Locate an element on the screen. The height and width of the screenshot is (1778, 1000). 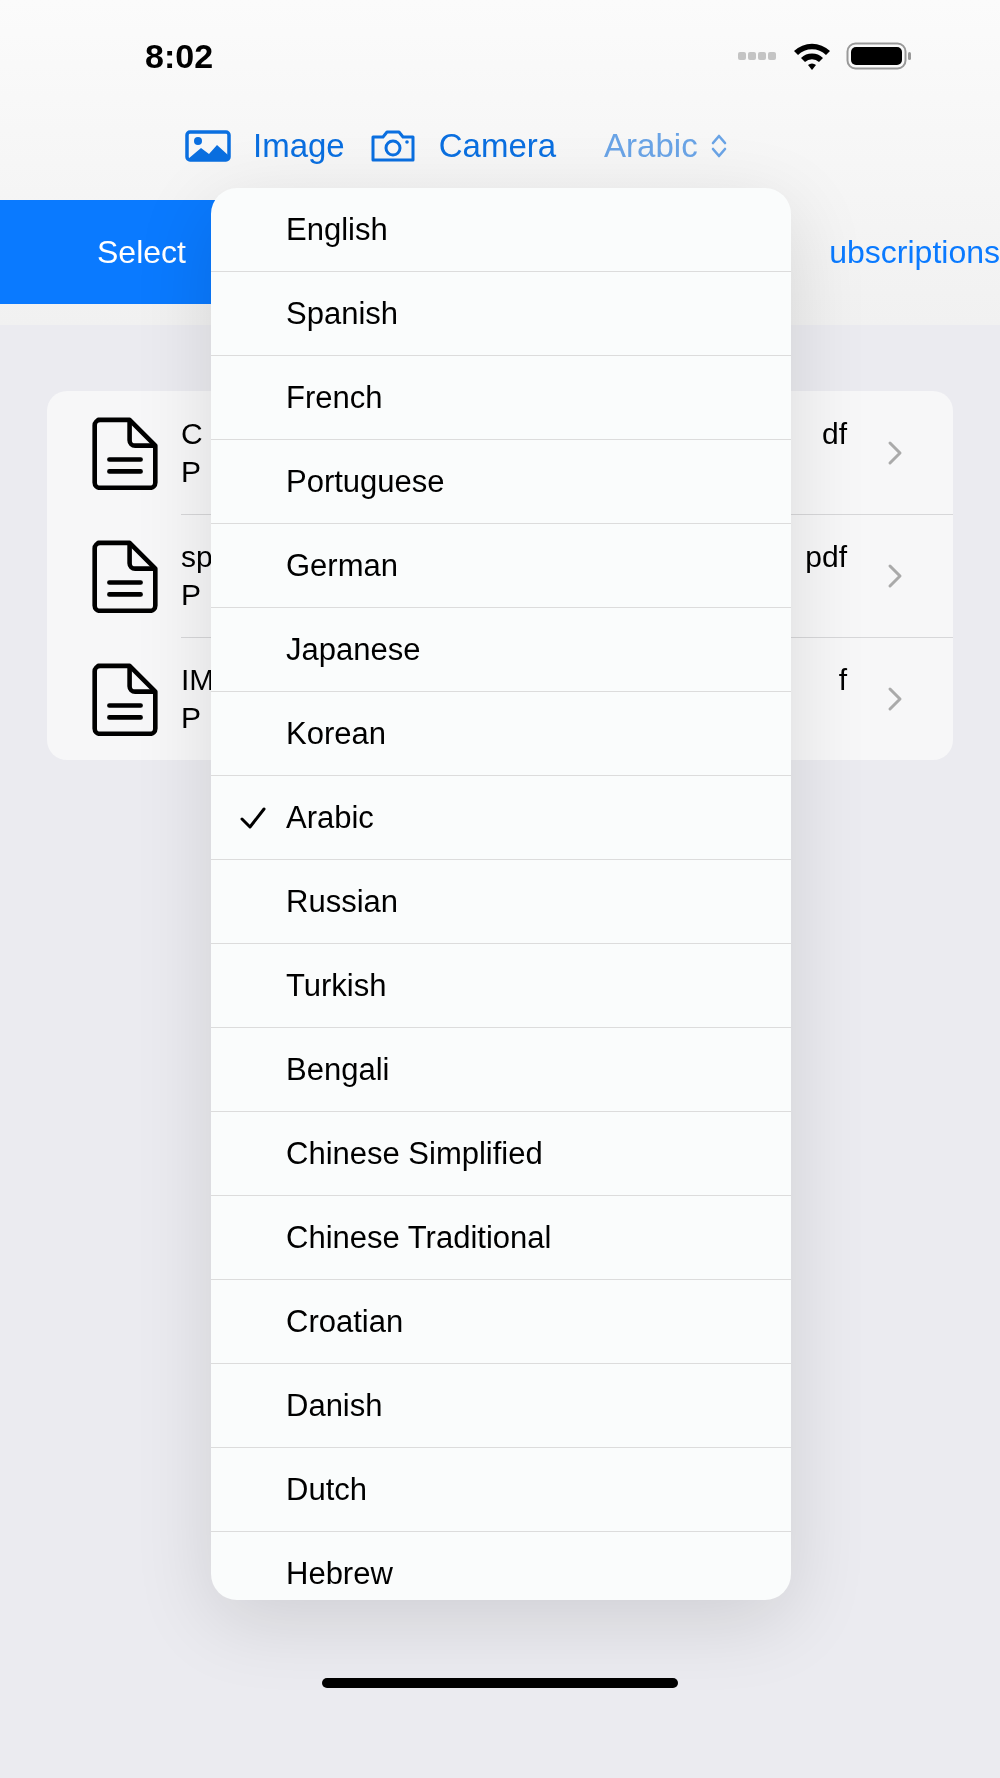
image-button: Image is located at coordinates (265, 146).